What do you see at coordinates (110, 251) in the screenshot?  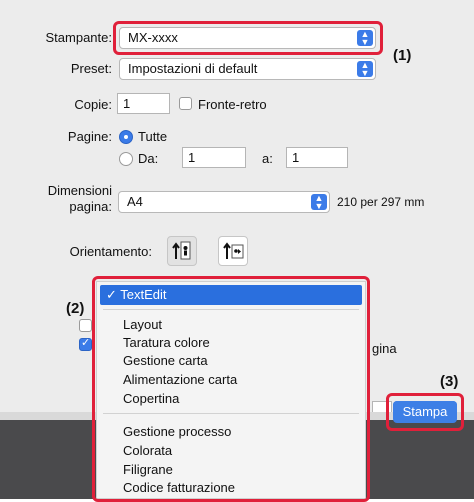 I see `orientation-label: Orientamento:` at bounding box center [110, 251].